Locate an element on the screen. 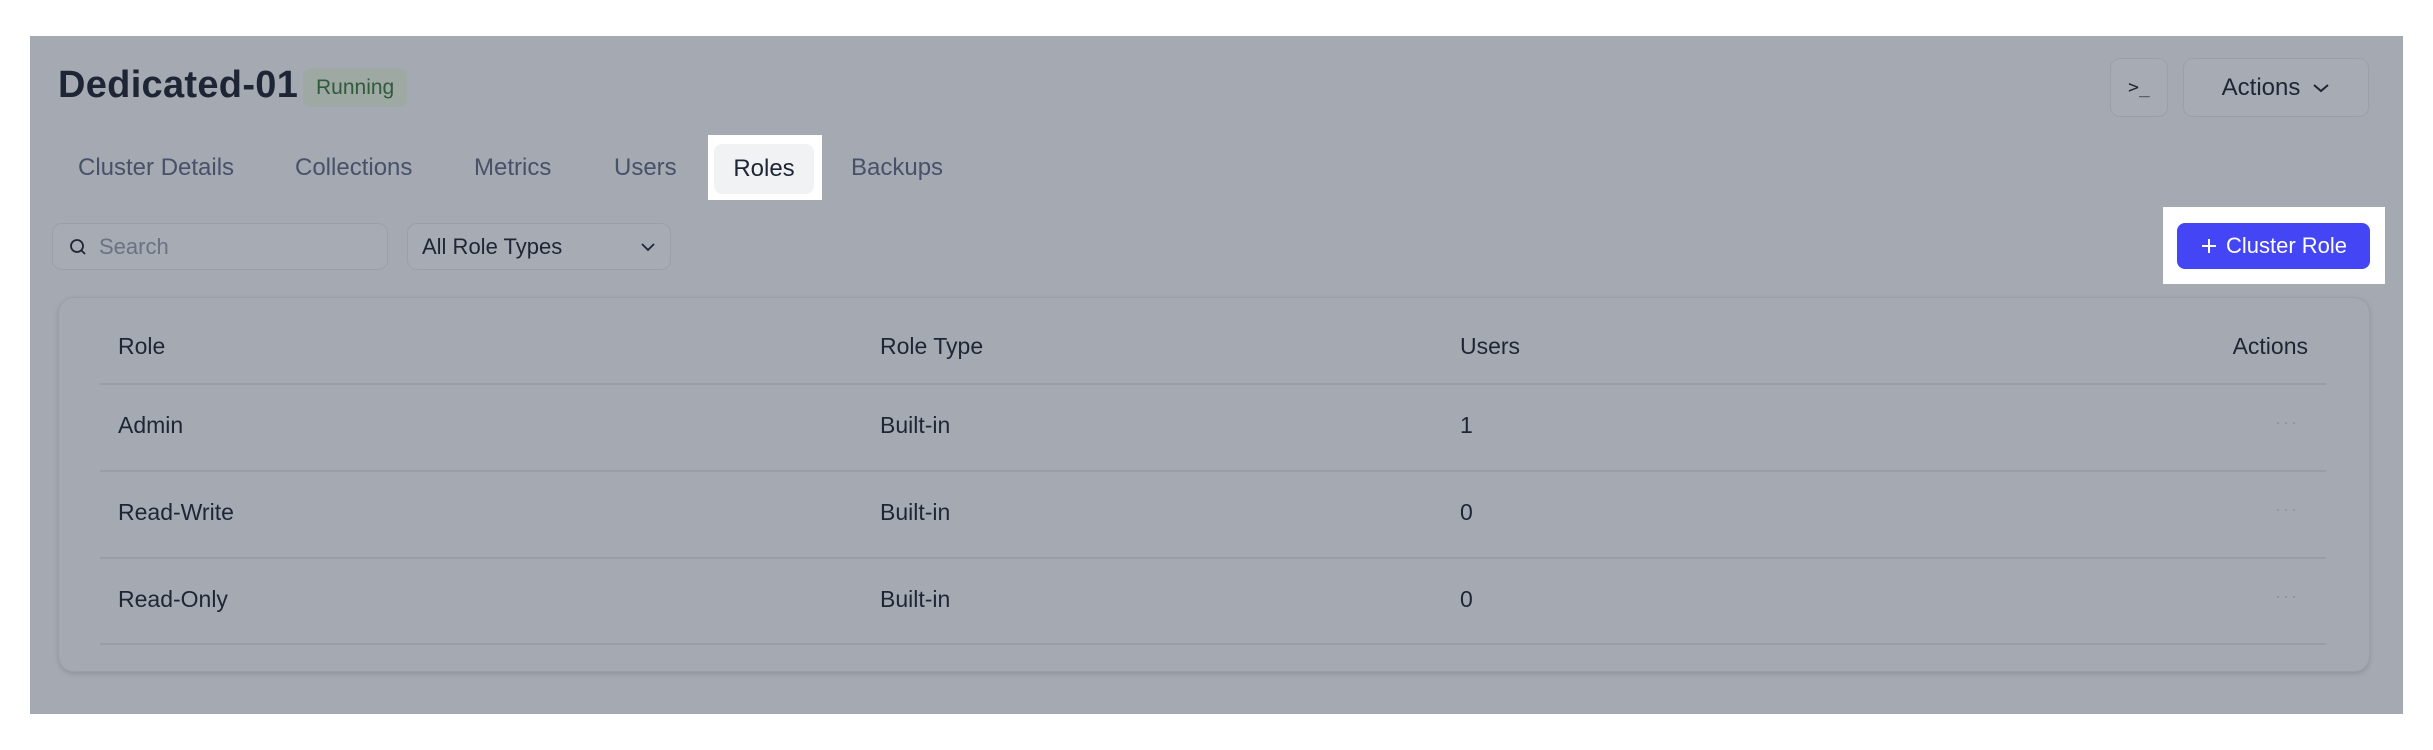  search-placeholder: Search is located at coordinates (134, 246).